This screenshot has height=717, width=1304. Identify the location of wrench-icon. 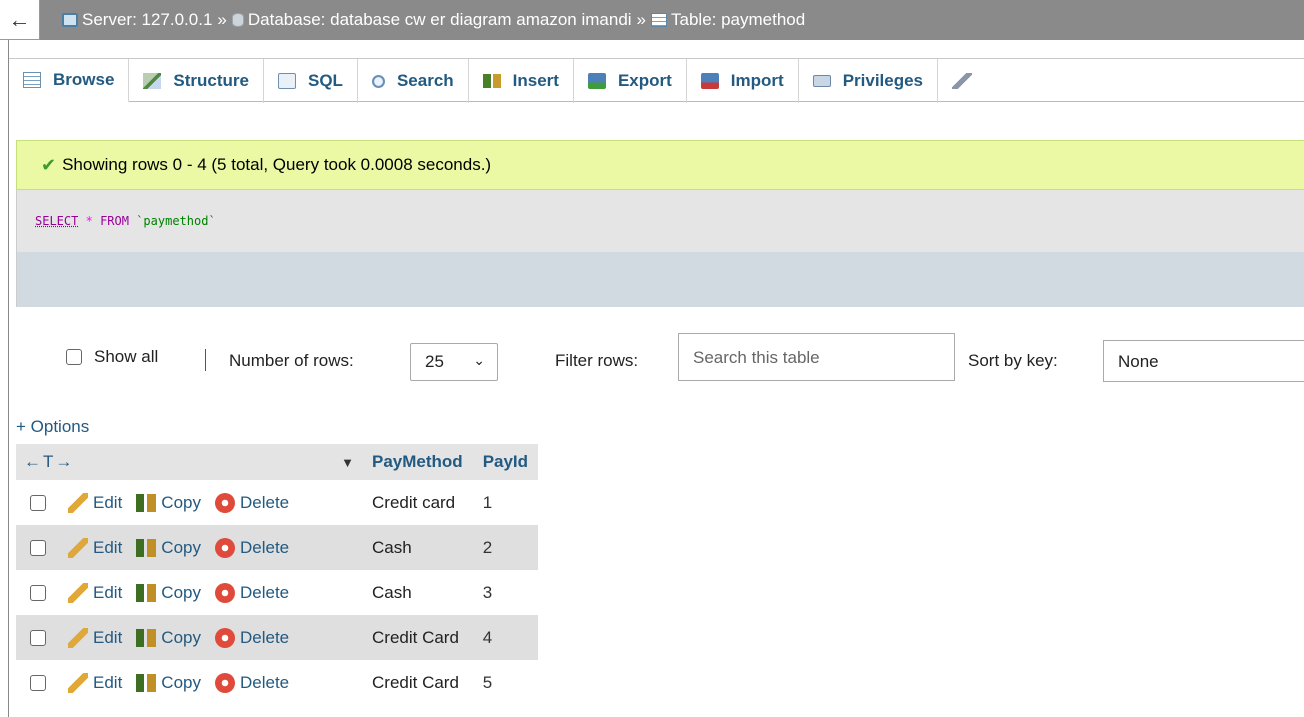
(962, 81).